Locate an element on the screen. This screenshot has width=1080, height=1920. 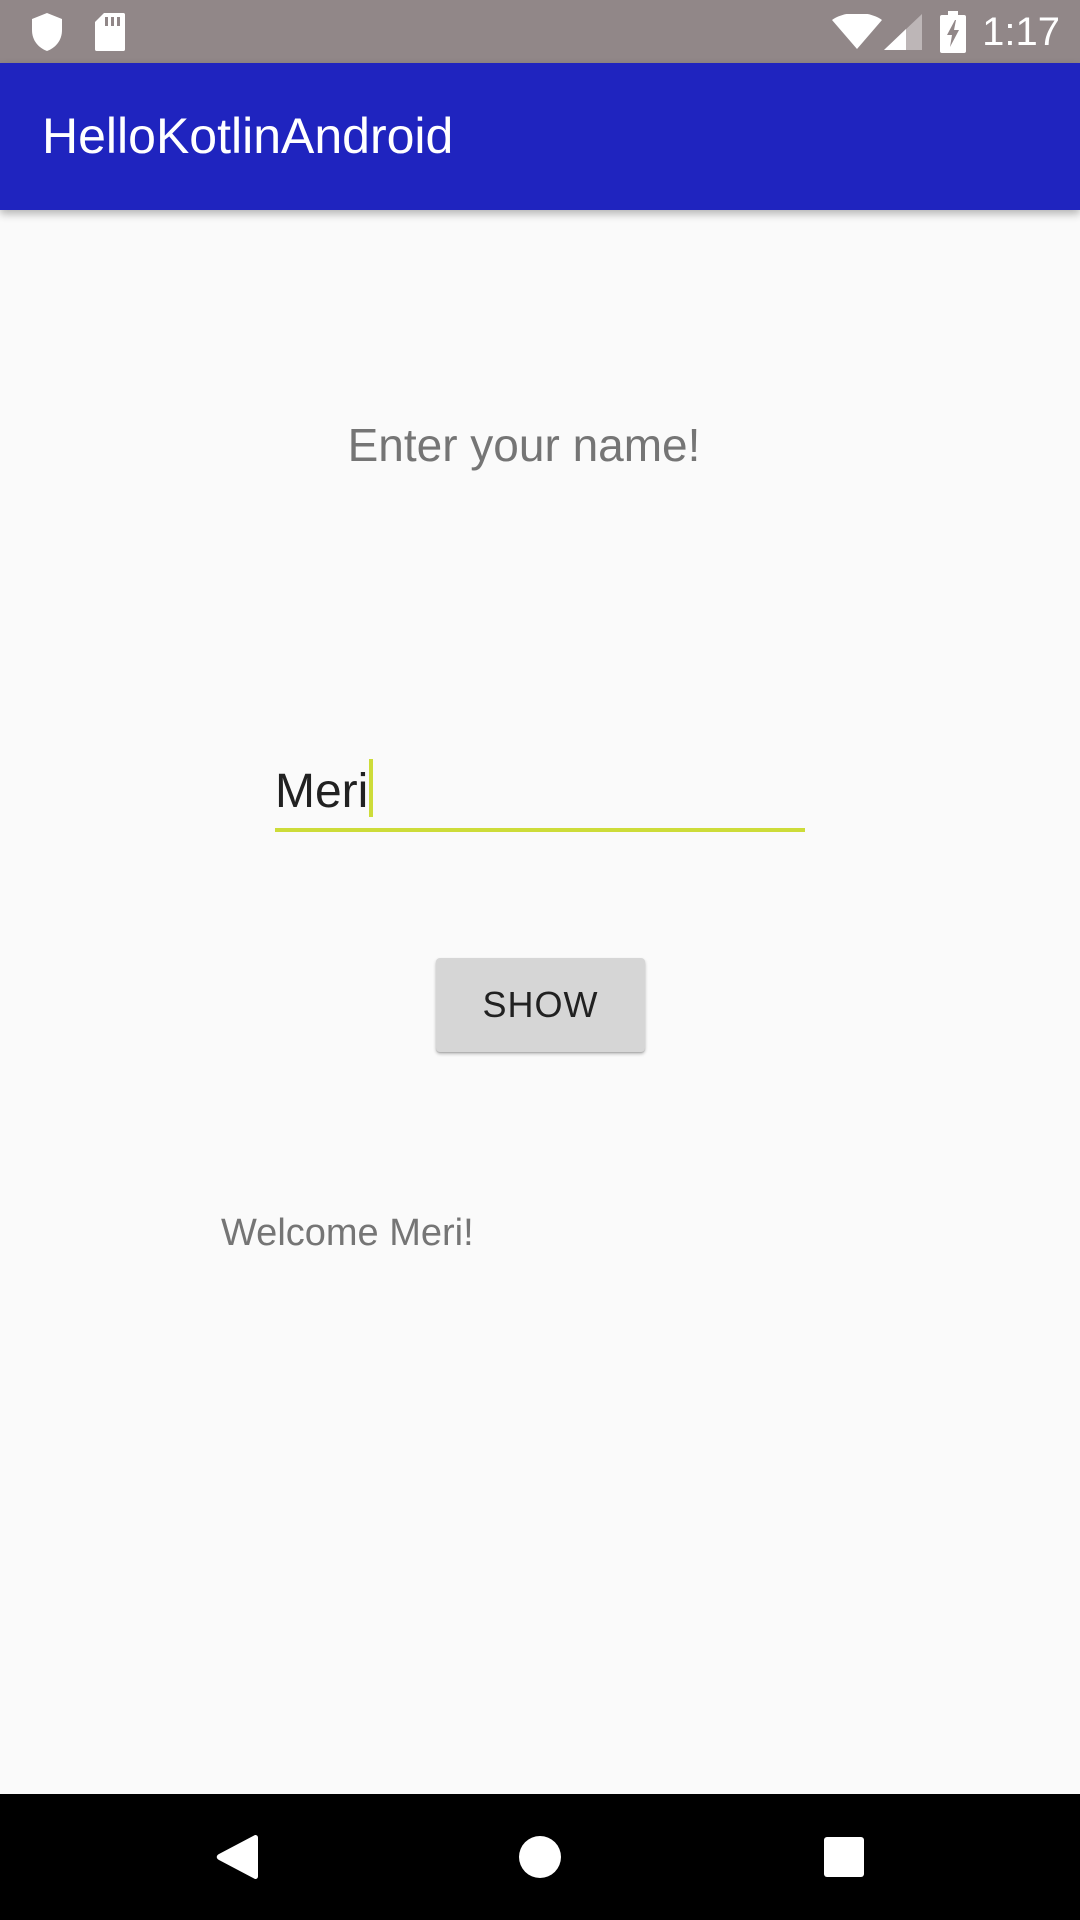
back-icon is located at coordinates (237, 1857).